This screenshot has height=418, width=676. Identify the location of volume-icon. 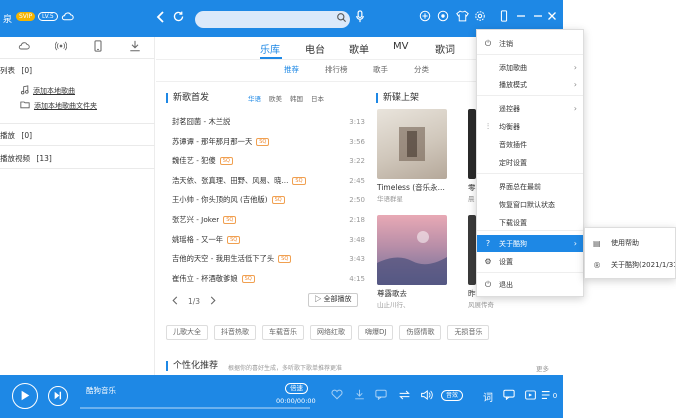
(426, 396).